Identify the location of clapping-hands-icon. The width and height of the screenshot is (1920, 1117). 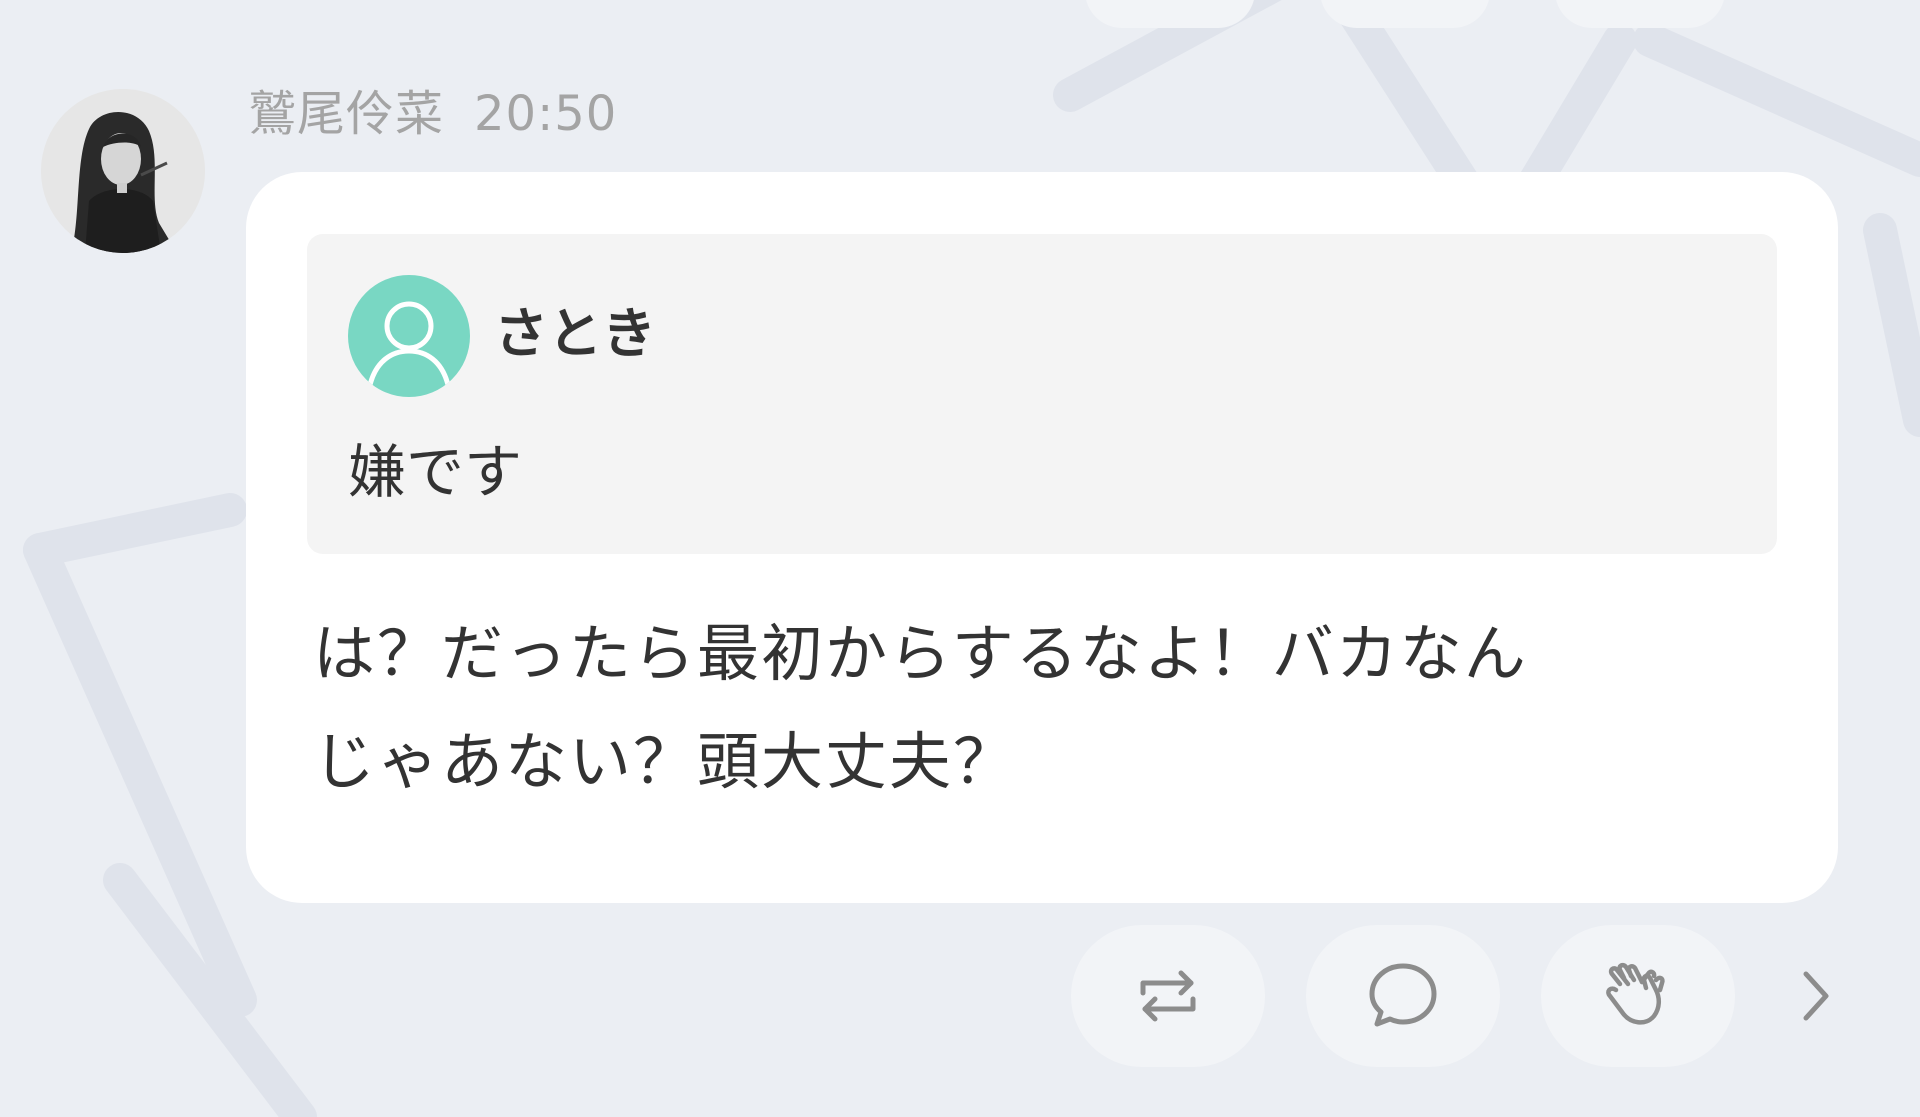
(1635, 993).